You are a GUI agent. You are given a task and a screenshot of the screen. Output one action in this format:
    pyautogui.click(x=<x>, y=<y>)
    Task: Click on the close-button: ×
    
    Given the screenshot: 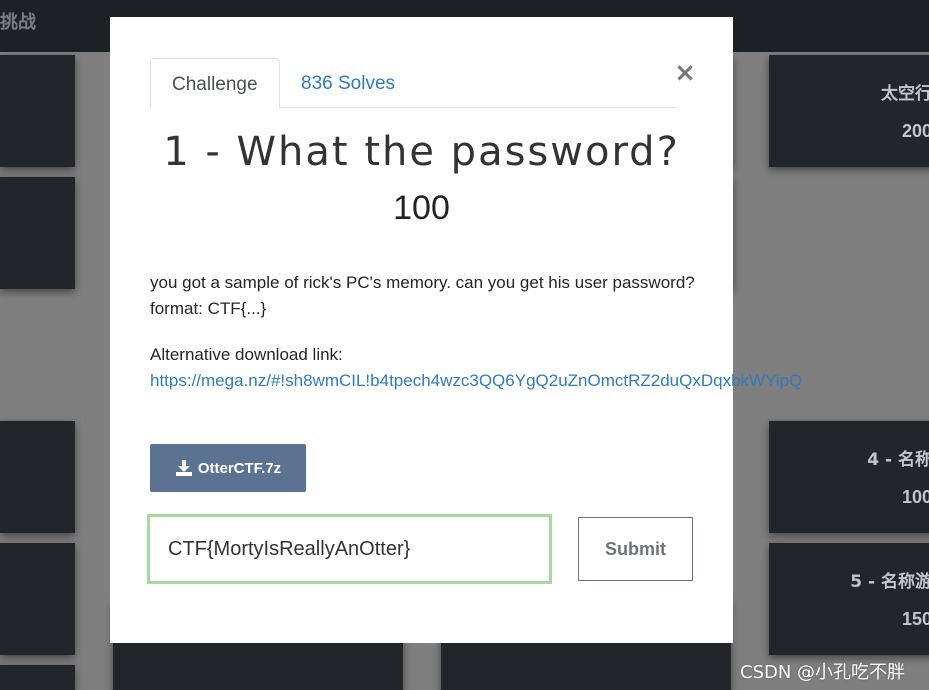 What is the action you would take?
    pyautogui.click(x=685, y=73)
    